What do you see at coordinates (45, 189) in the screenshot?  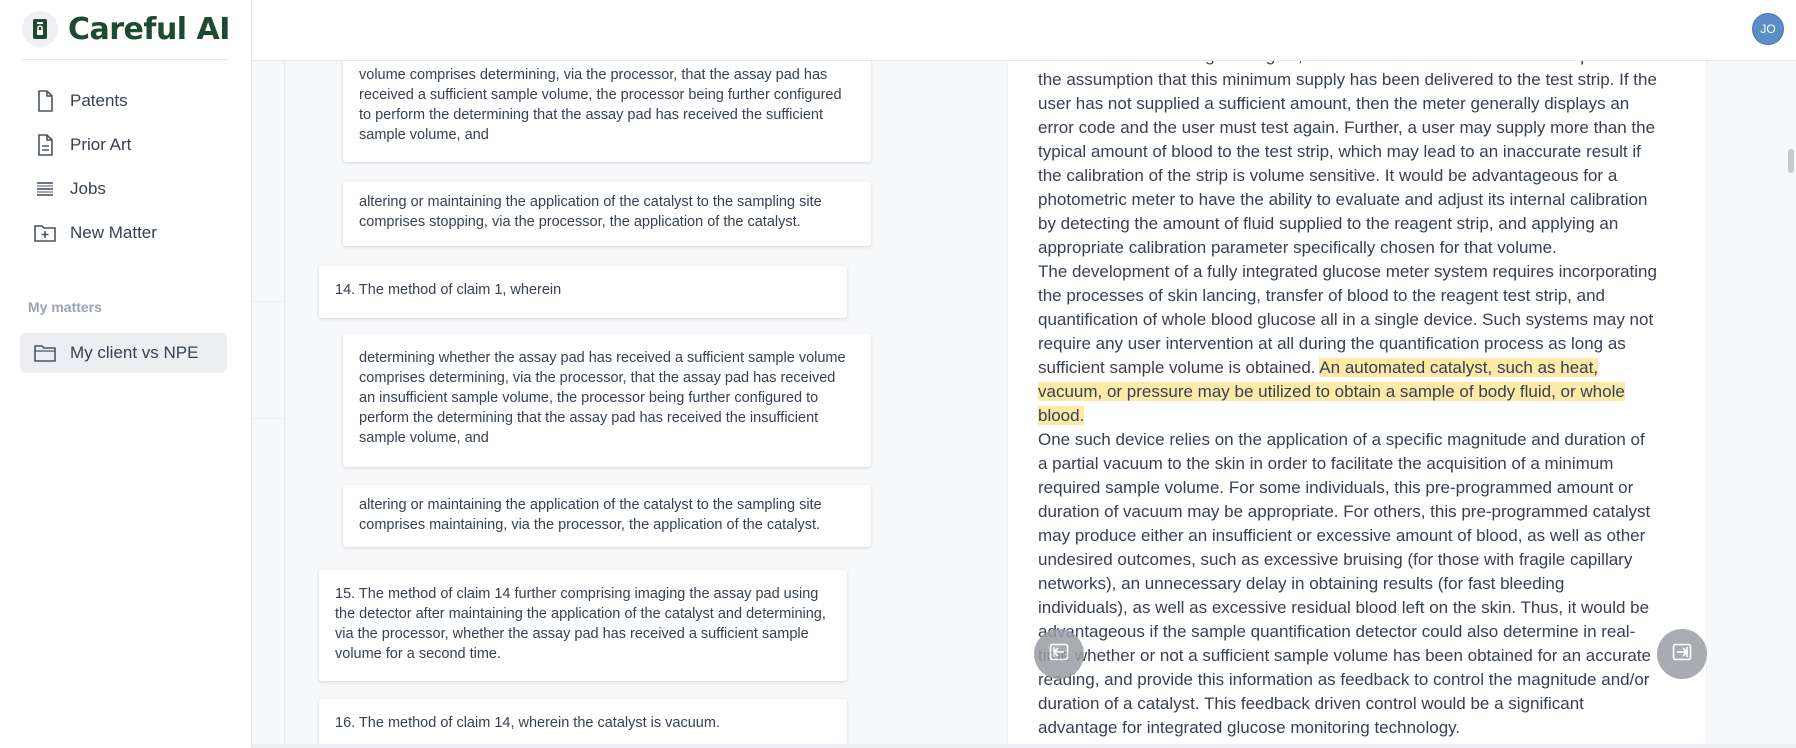 I see `list-icon` at bounding box center [45, 189].